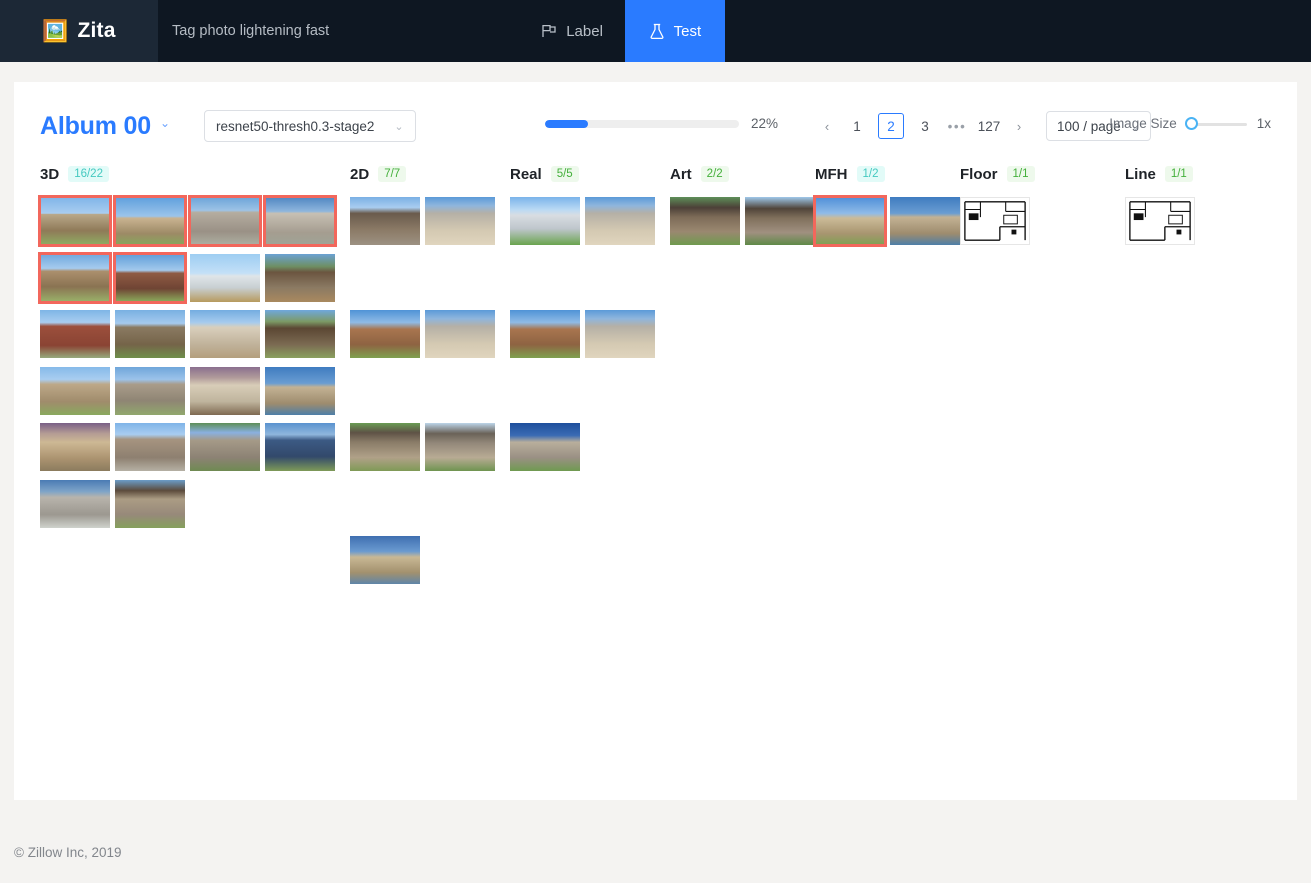 The height and width of the screenshot is (883, 1311). What do you see at coordinates (1205, 174) in the screenshot?
I see `category-header: Line 1/1` at bounding box center [1205, 174].